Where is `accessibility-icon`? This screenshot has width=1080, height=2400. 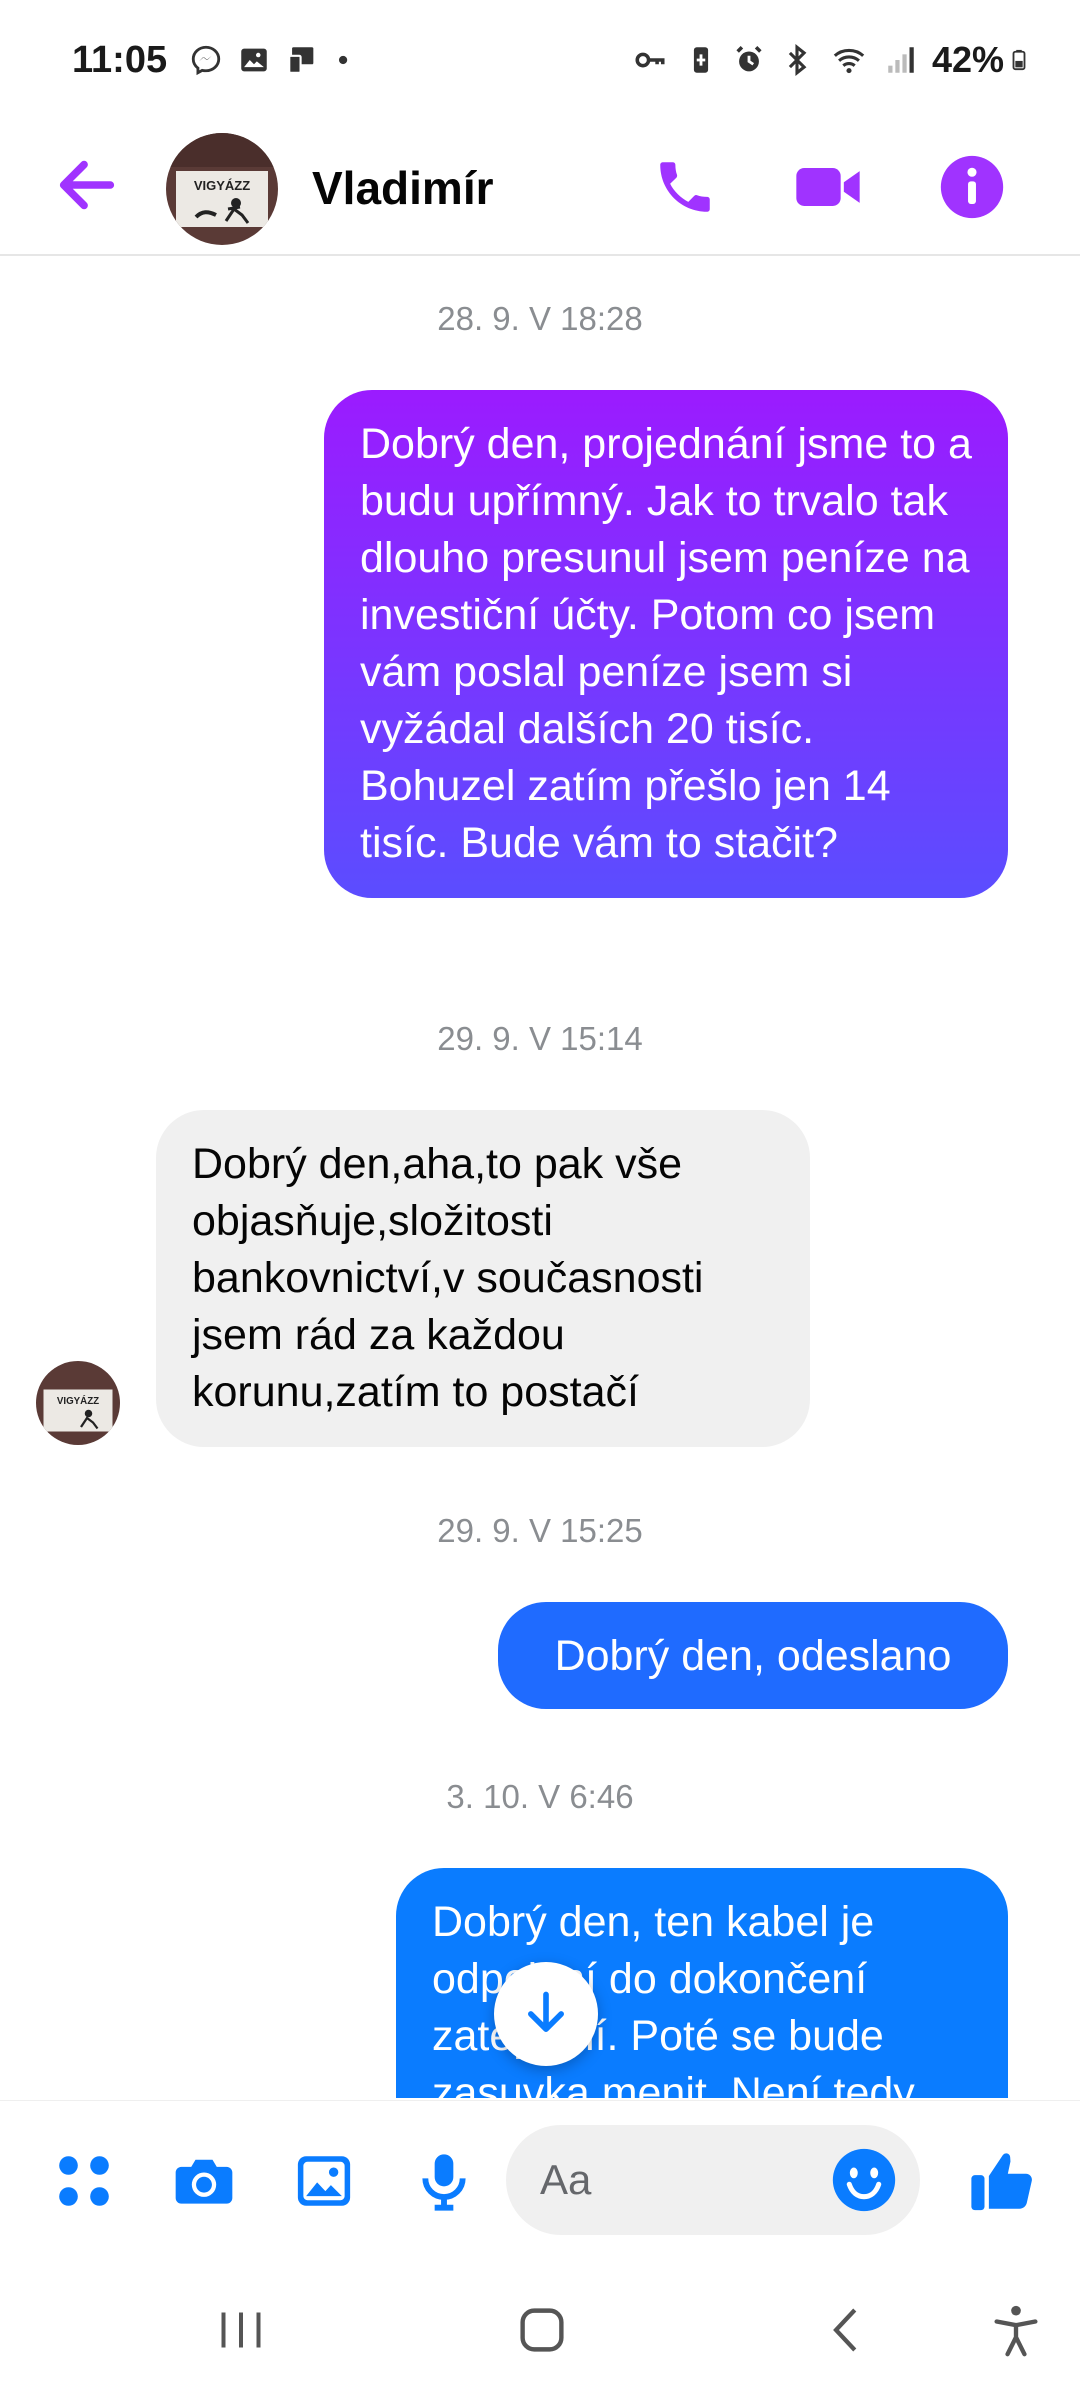
accessibility-icon is located at coordinates (1016, 2331).